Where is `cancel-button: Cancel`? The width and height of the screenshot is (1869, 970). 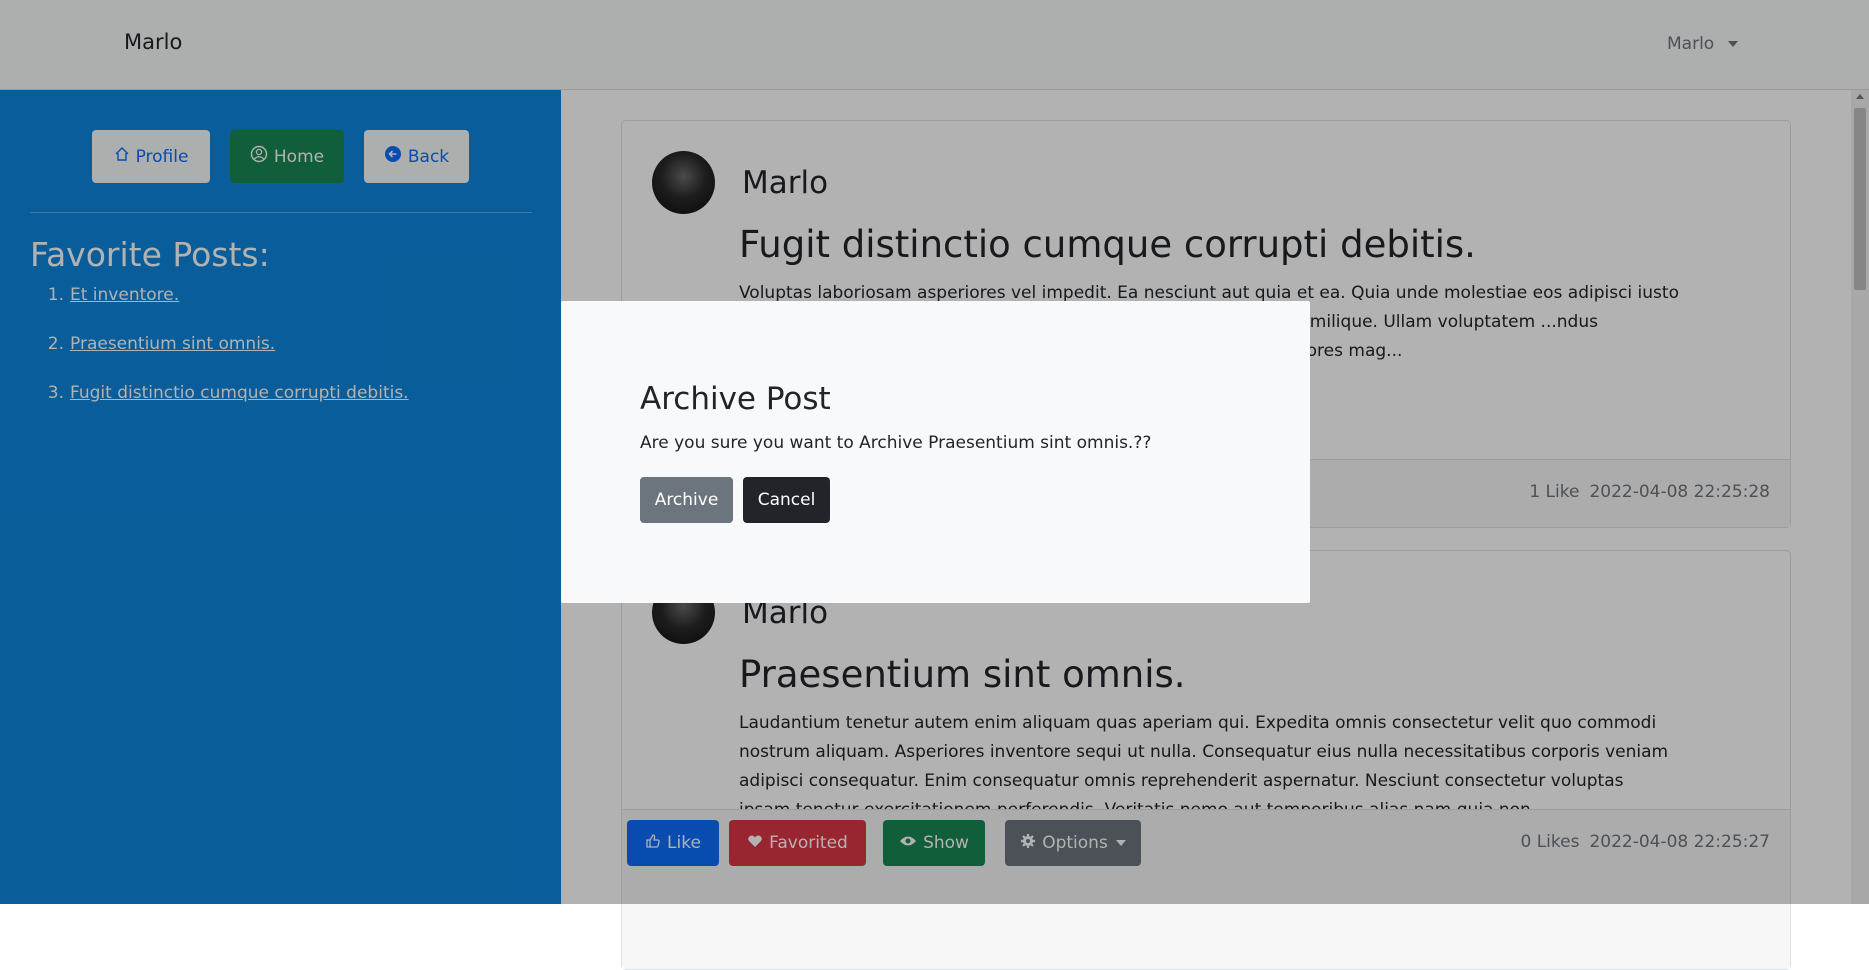
cancel-button: Cancel is located at coordinates (786, 500).